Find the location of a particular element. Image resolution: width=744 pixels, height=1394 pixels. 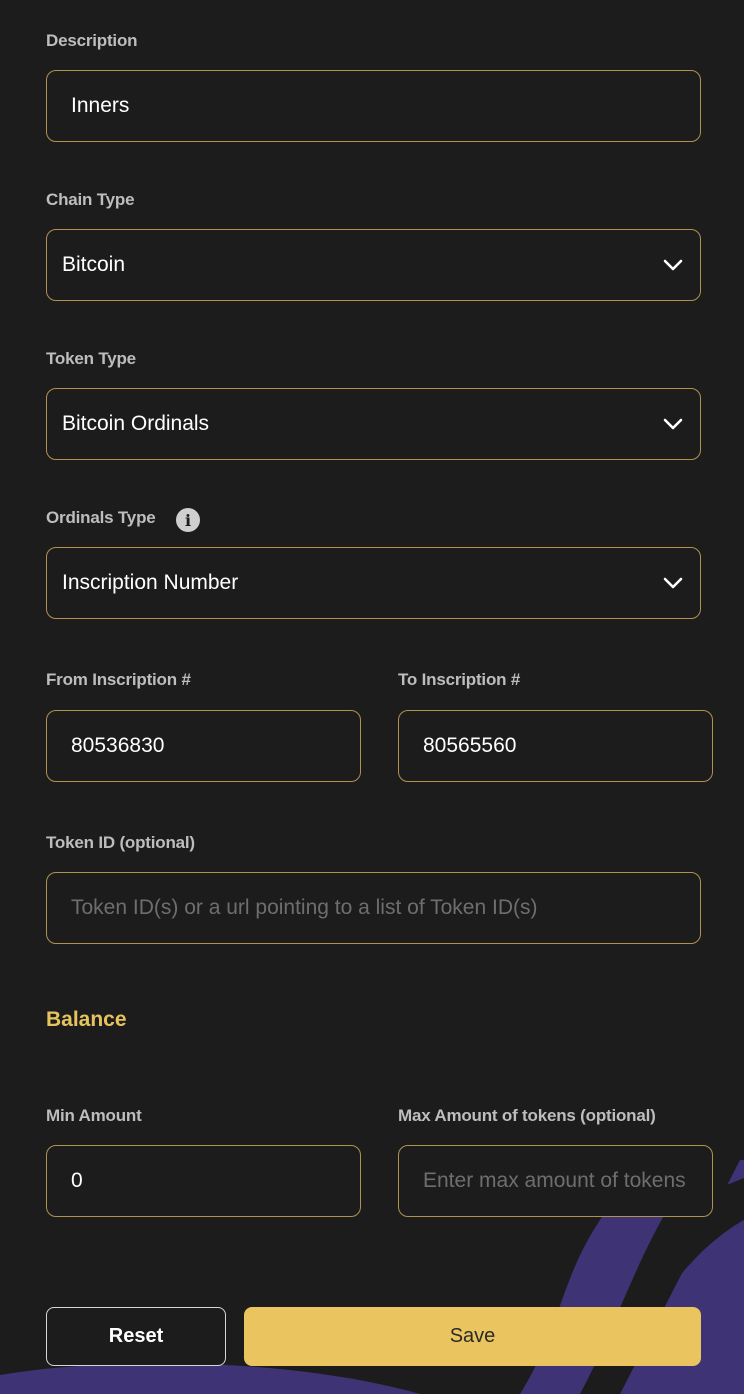

token-id-input is located at coordinates (373, 908).